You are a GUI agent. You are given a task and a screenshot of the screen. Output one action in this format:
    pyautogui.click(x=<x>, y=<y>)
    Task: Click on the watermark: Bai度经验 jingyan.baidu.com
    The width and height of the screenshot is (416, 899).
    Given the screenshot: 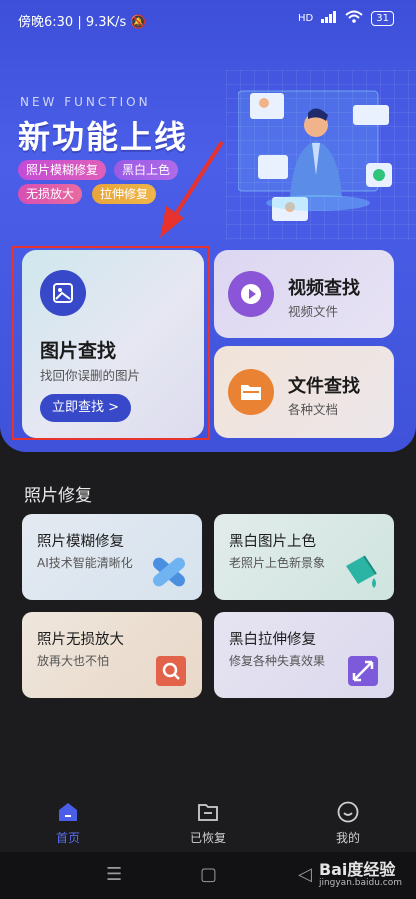 What is the action you would take?
    pyautogui.click(x=360, y=872)
    